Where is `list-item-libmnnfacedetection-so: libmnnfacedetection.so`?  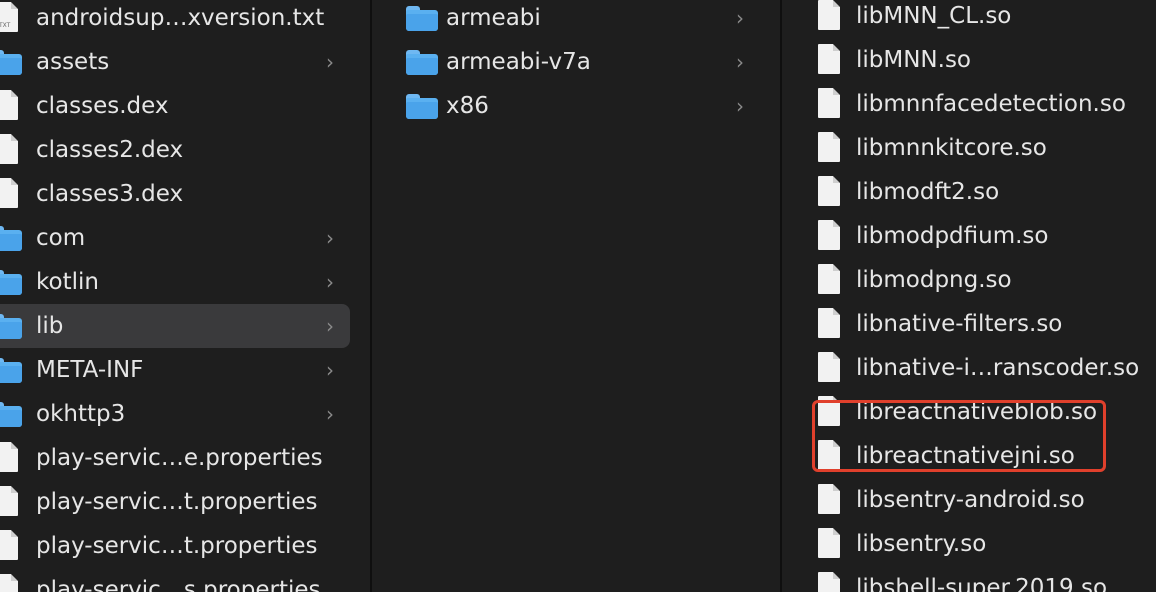
list-item-libmnnfacedetection-so: libmnnfacedetection.so is located at coordinates (969, 104).